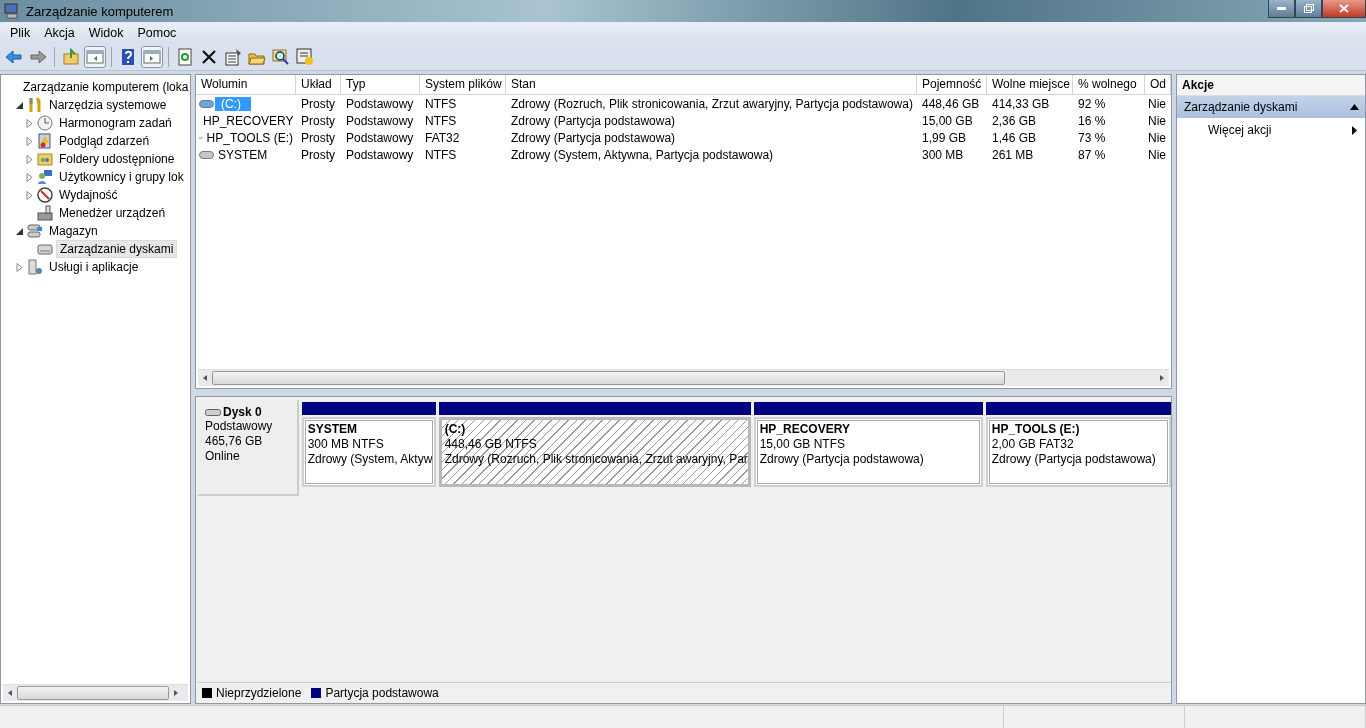 This screenshot has width=1366, height=728. Describe the element at coordinates (152, 57) in the screenshot. I see `action-pane-icon` at that location.